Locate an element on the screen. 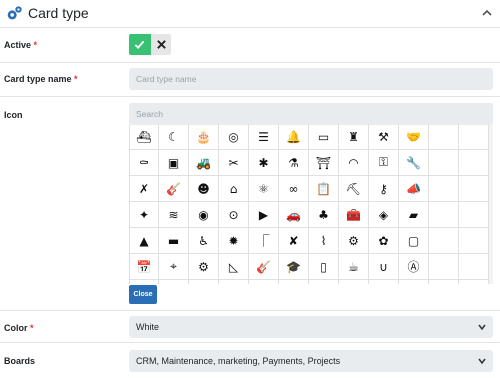 The image size is (500, 378). engine-icon: ⚙ is located at coordinates (204, 267).